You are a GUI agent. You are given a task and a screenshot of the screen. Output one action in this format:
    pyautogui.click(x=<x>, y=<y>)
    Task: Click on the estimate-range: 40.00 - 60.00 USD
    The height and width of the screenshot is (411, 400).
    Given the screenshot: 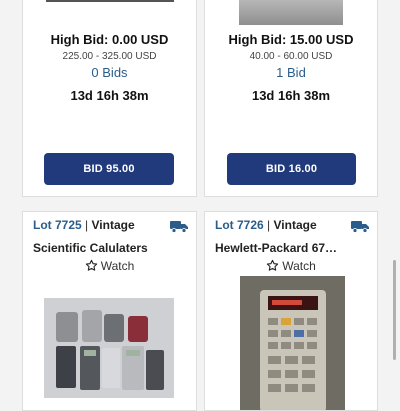 What is the action you would take?
    pyautogui.click(x=291, y=56)
    